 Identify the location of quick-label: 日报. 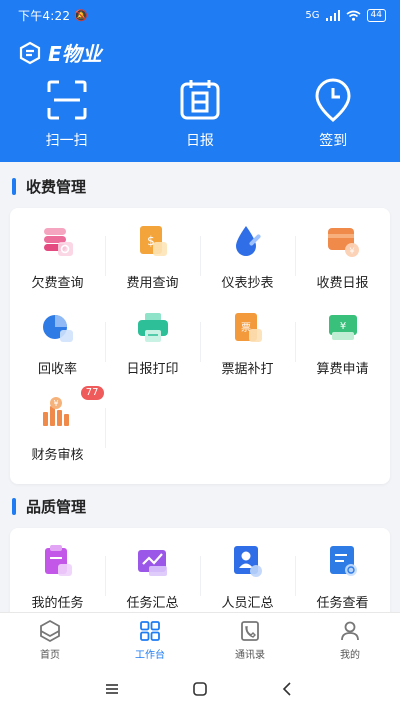
(199, 141).